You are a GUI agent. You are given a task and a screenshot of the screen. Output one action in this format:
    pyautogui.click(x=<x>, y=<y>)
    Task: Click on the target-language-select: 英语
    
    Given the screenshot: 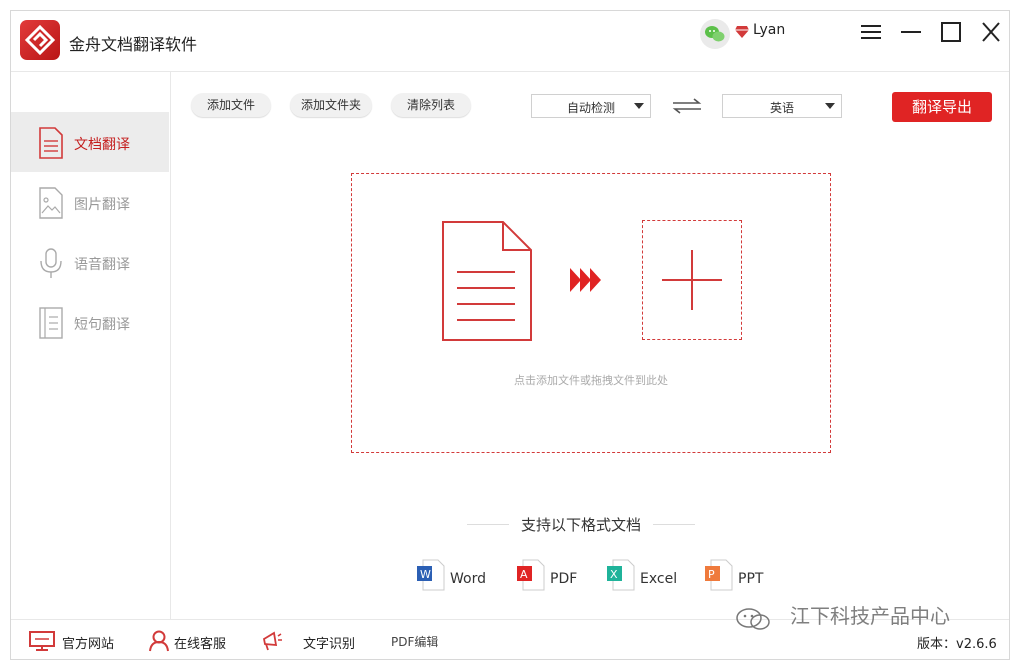 What is the action you would take?
    pyautogui.click(x=782, y=106)
    